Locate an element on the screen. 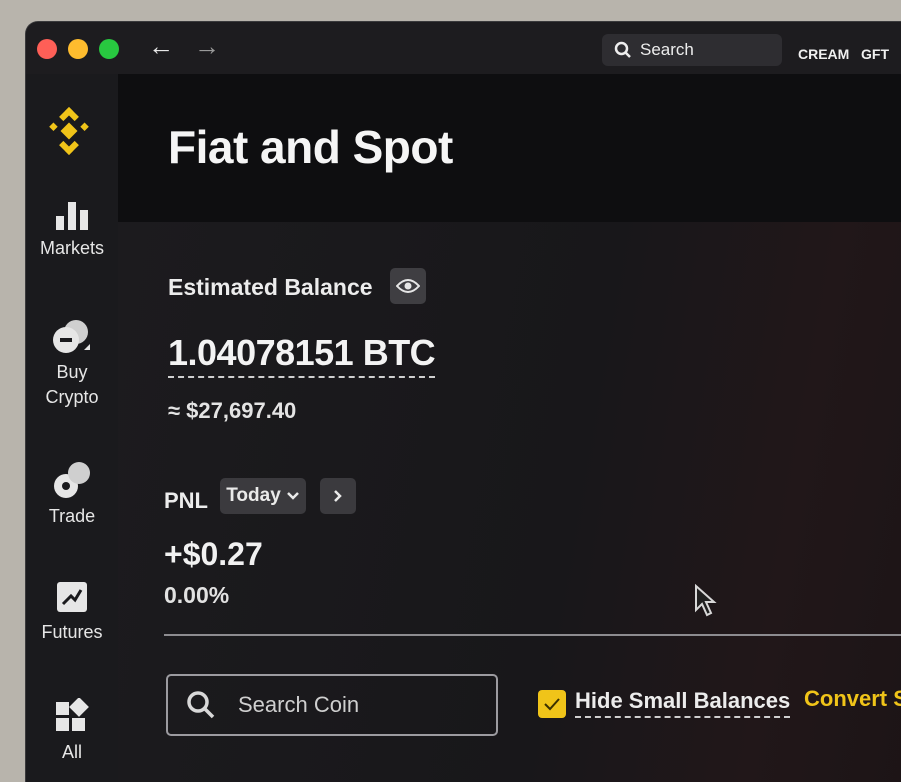  page-title: Fiat and Spot is located at coordinates (310, 147).